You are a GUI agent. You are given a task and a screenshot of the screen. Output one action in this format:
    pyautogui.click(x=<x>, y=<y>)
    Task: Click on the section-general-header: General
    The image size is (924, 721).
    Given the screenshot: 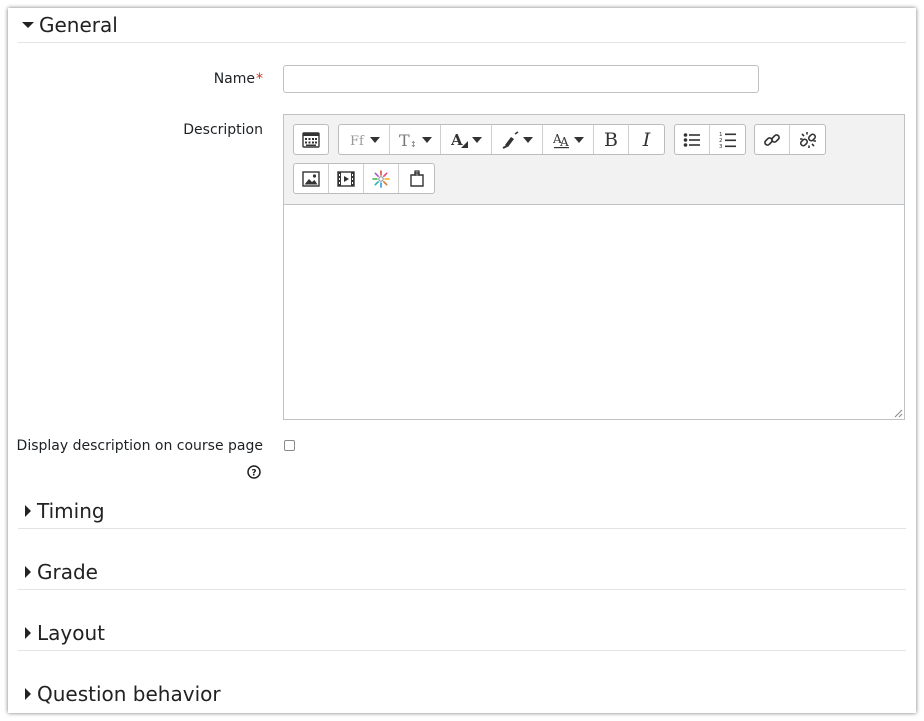 What is the action you would take?
    pyautogui.click(x=462, y=25)
    